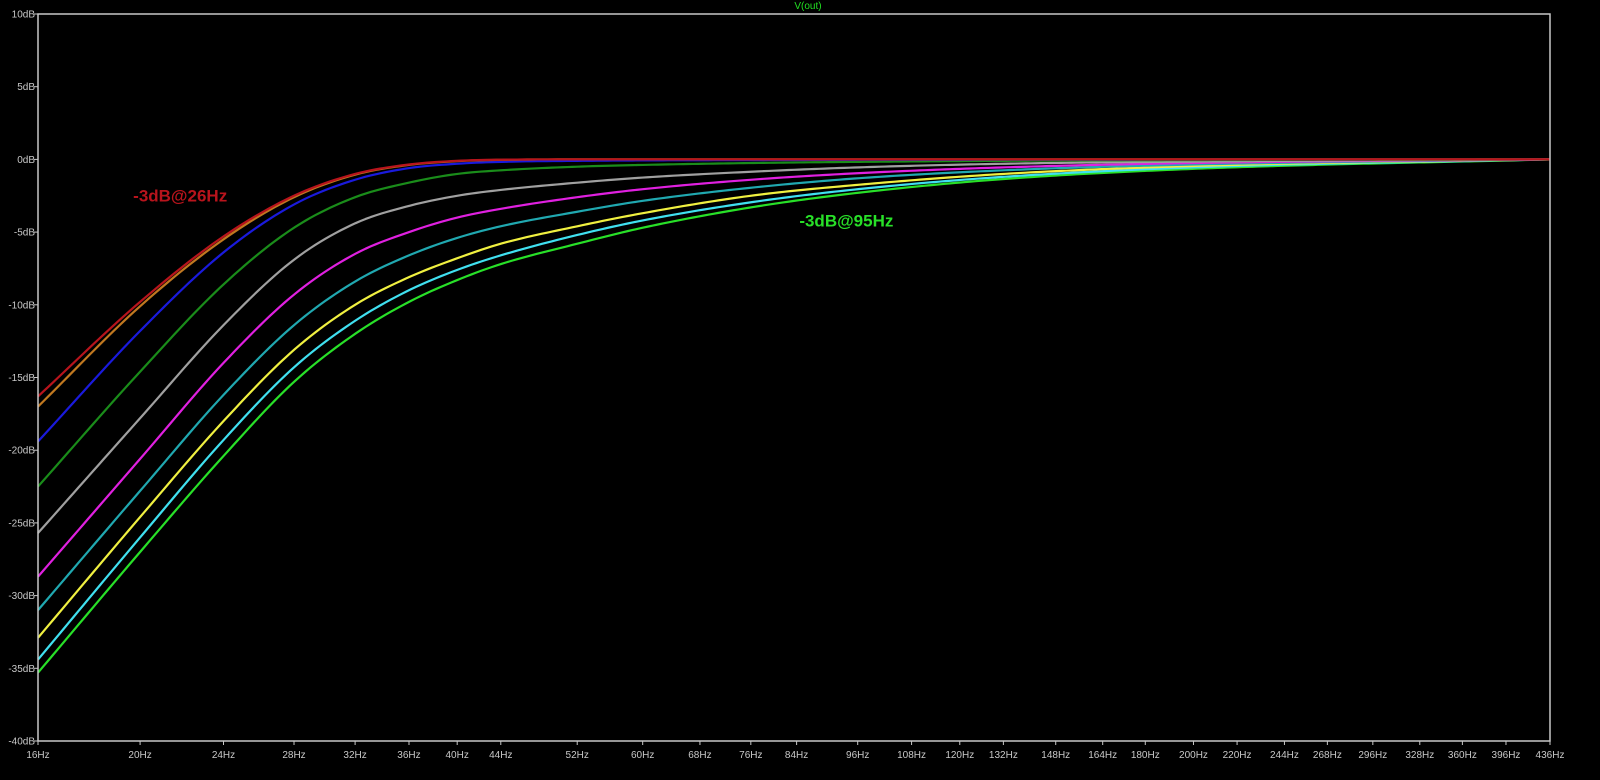  I want to click on x-tick-label: 60Hz, so click(642, 755).